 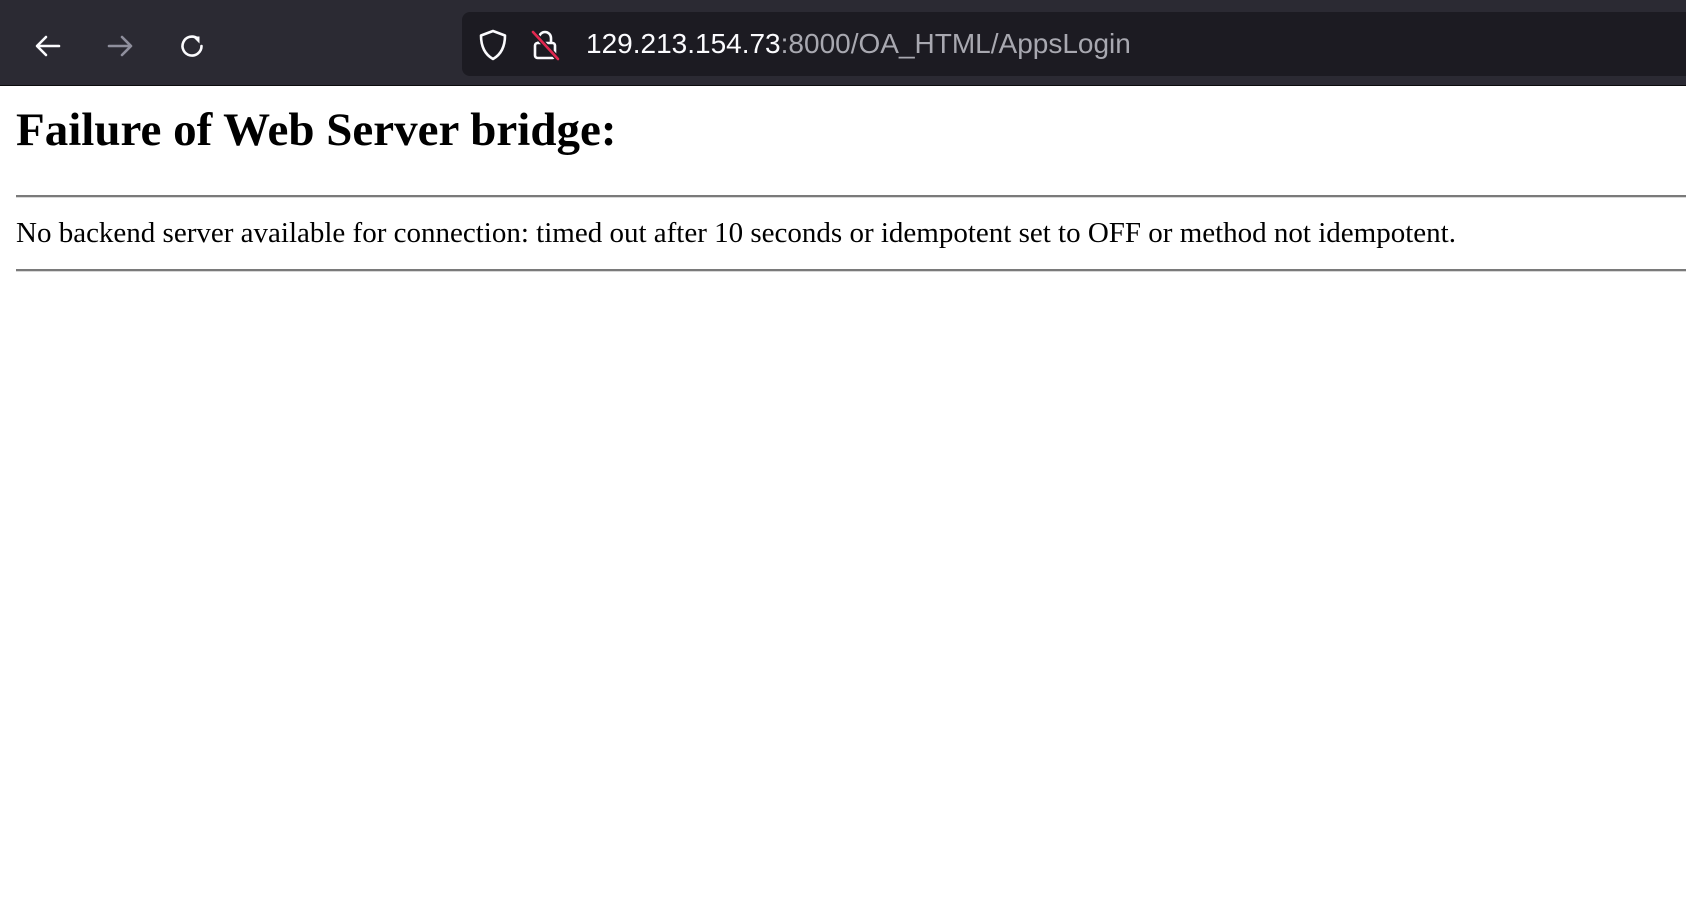 I want to click on url-text: 129.213.154.73:8000/OA_HTML/AppsLogin, so click(x=858, y=44).